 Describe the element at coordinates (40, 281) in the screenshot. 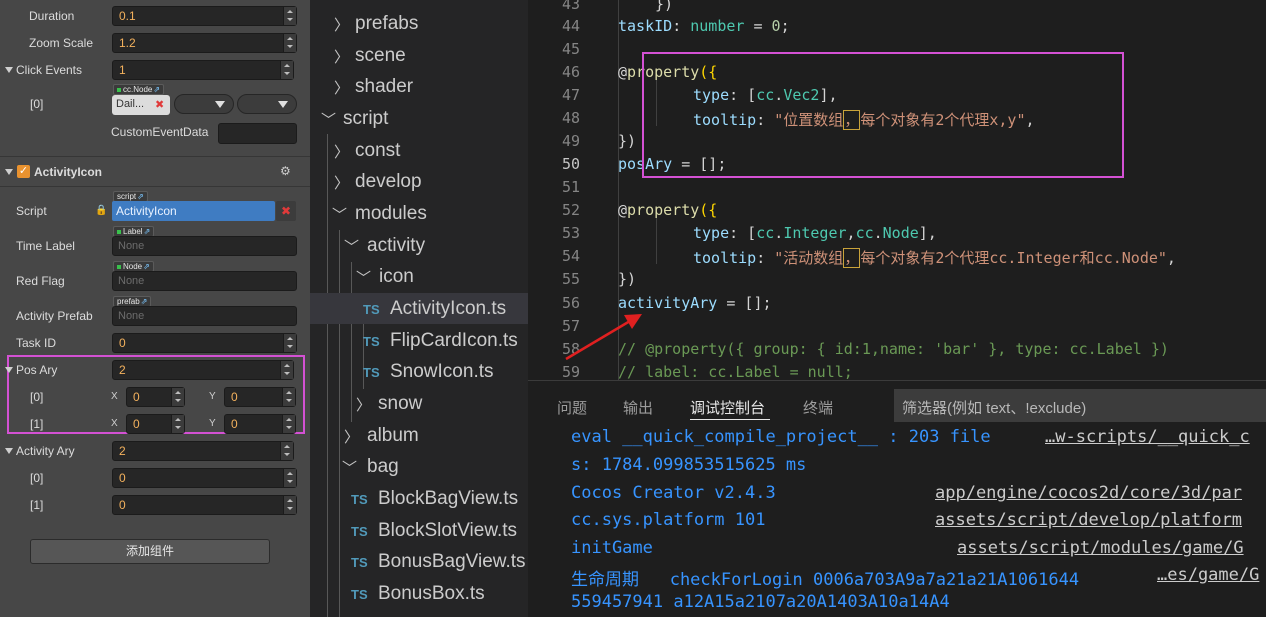

I see `red-flag-label: Red Flag` at that location.